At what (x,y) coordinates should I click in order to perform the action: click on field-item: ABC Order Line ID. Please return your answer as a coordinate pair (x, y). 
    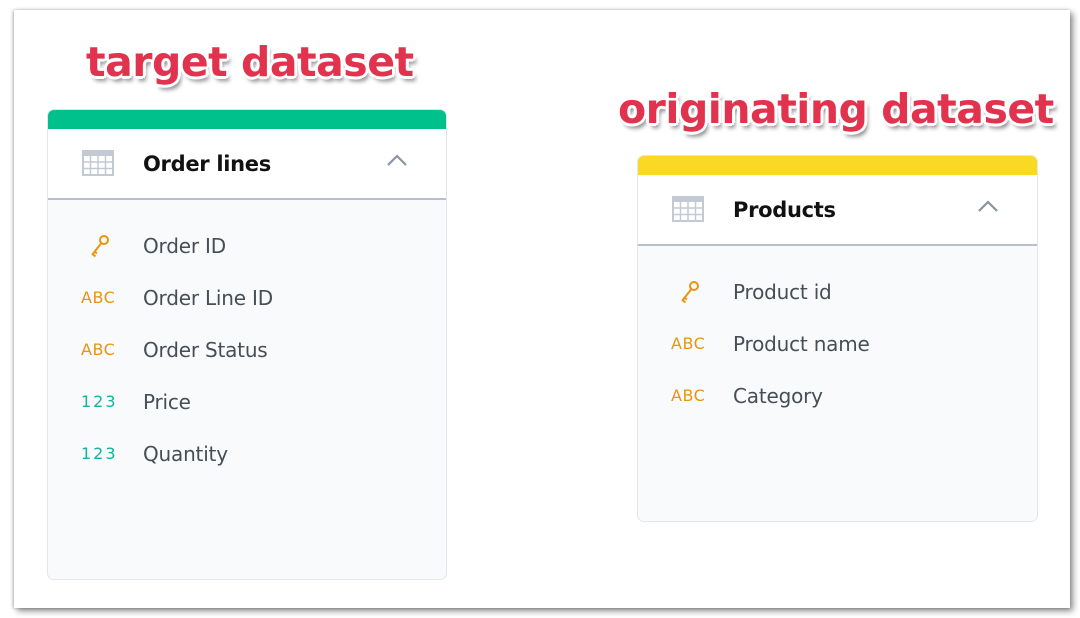
    Looking at the image, I should click on (247, 302).